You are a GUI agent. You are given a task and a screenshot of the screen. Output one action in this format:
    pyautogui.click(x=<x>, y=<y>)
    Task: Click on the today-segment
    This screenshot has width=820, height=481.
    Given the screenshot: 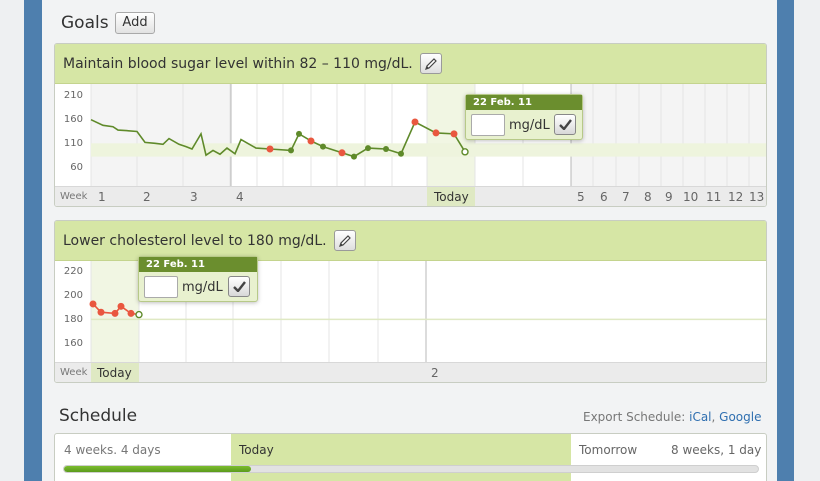 What is the action you would take?
    pyautogui.click(x=401, y=457)
    